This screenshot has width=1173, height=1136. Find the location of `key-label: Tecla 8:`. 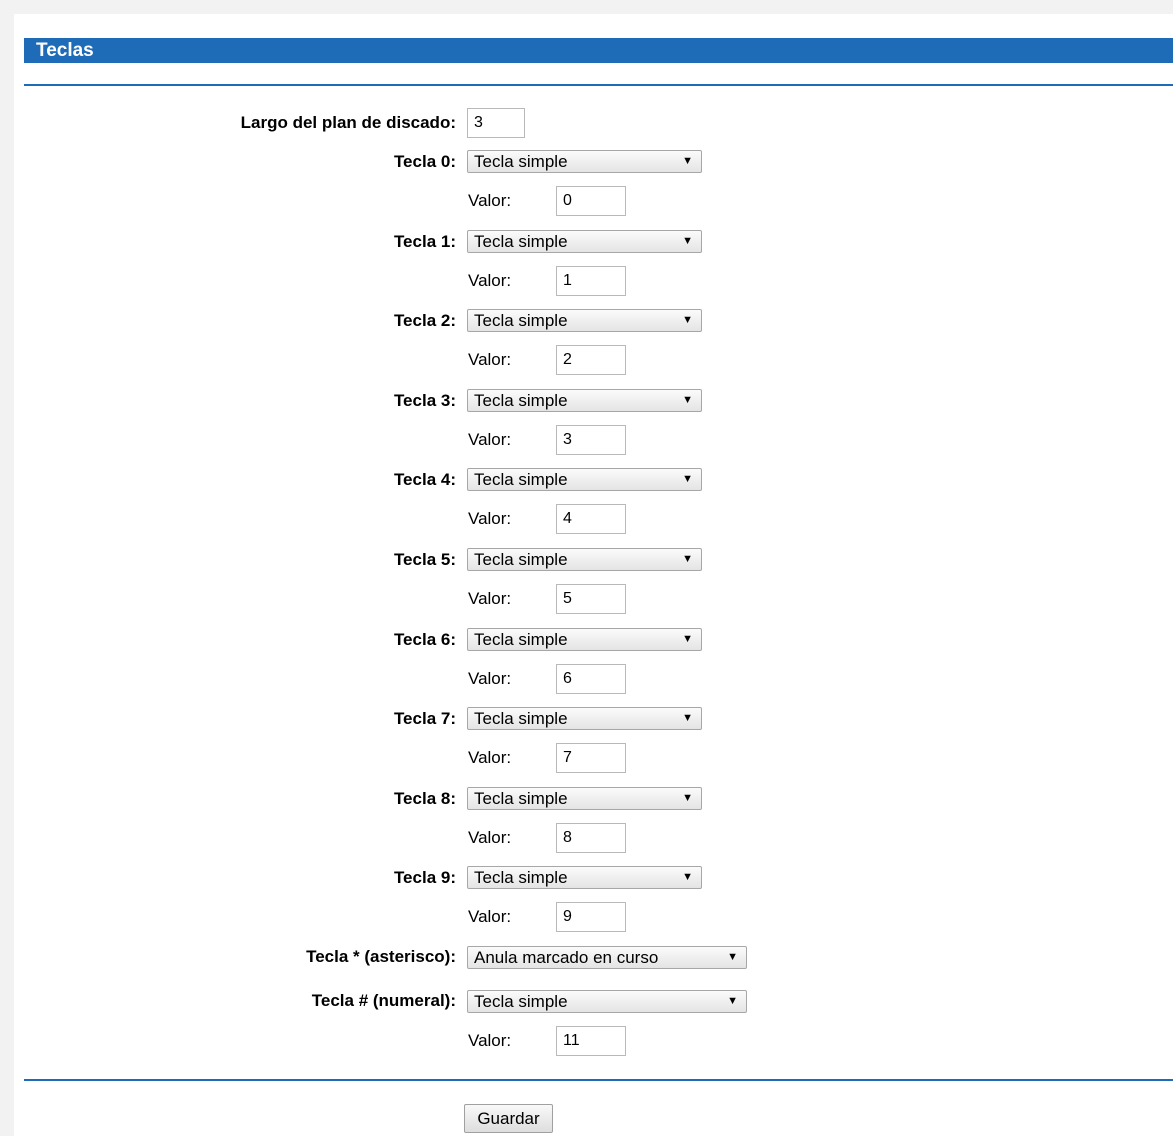

key-label: Tecla 8: is located at coordinates (424, 798).